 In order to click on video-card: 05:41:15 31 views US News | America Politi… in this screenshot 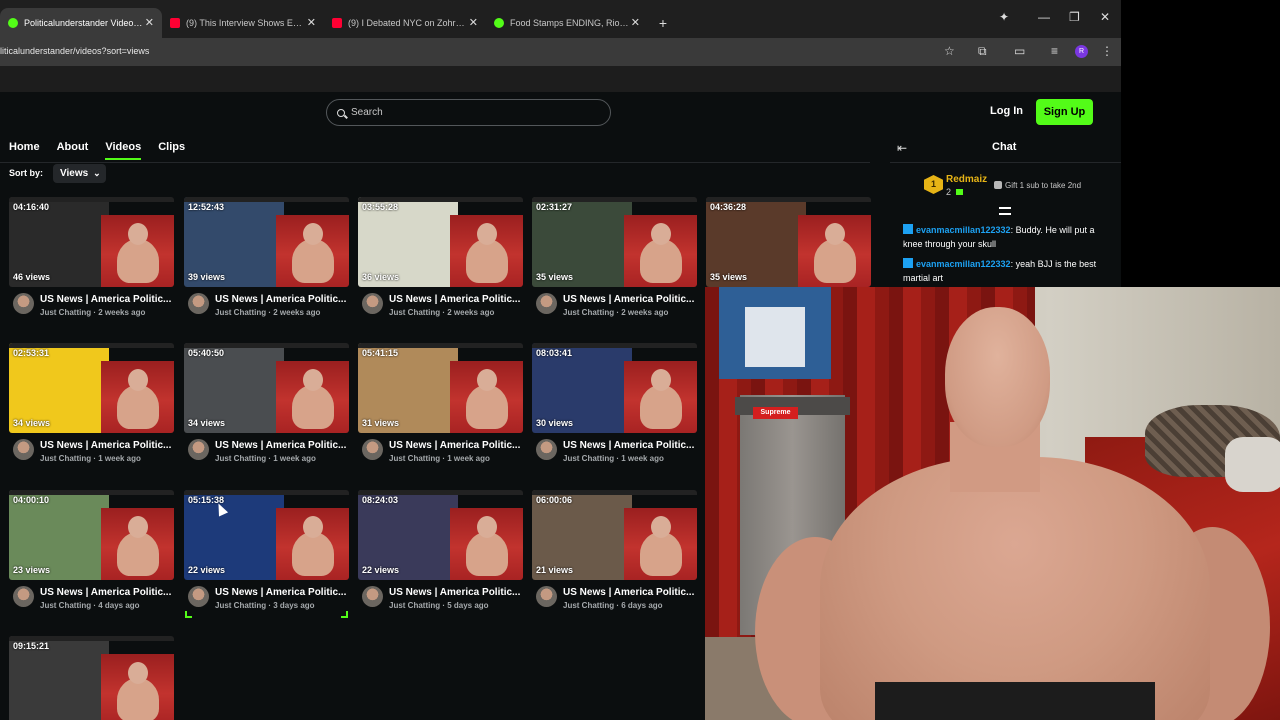, I will do `click(440, 403)`.